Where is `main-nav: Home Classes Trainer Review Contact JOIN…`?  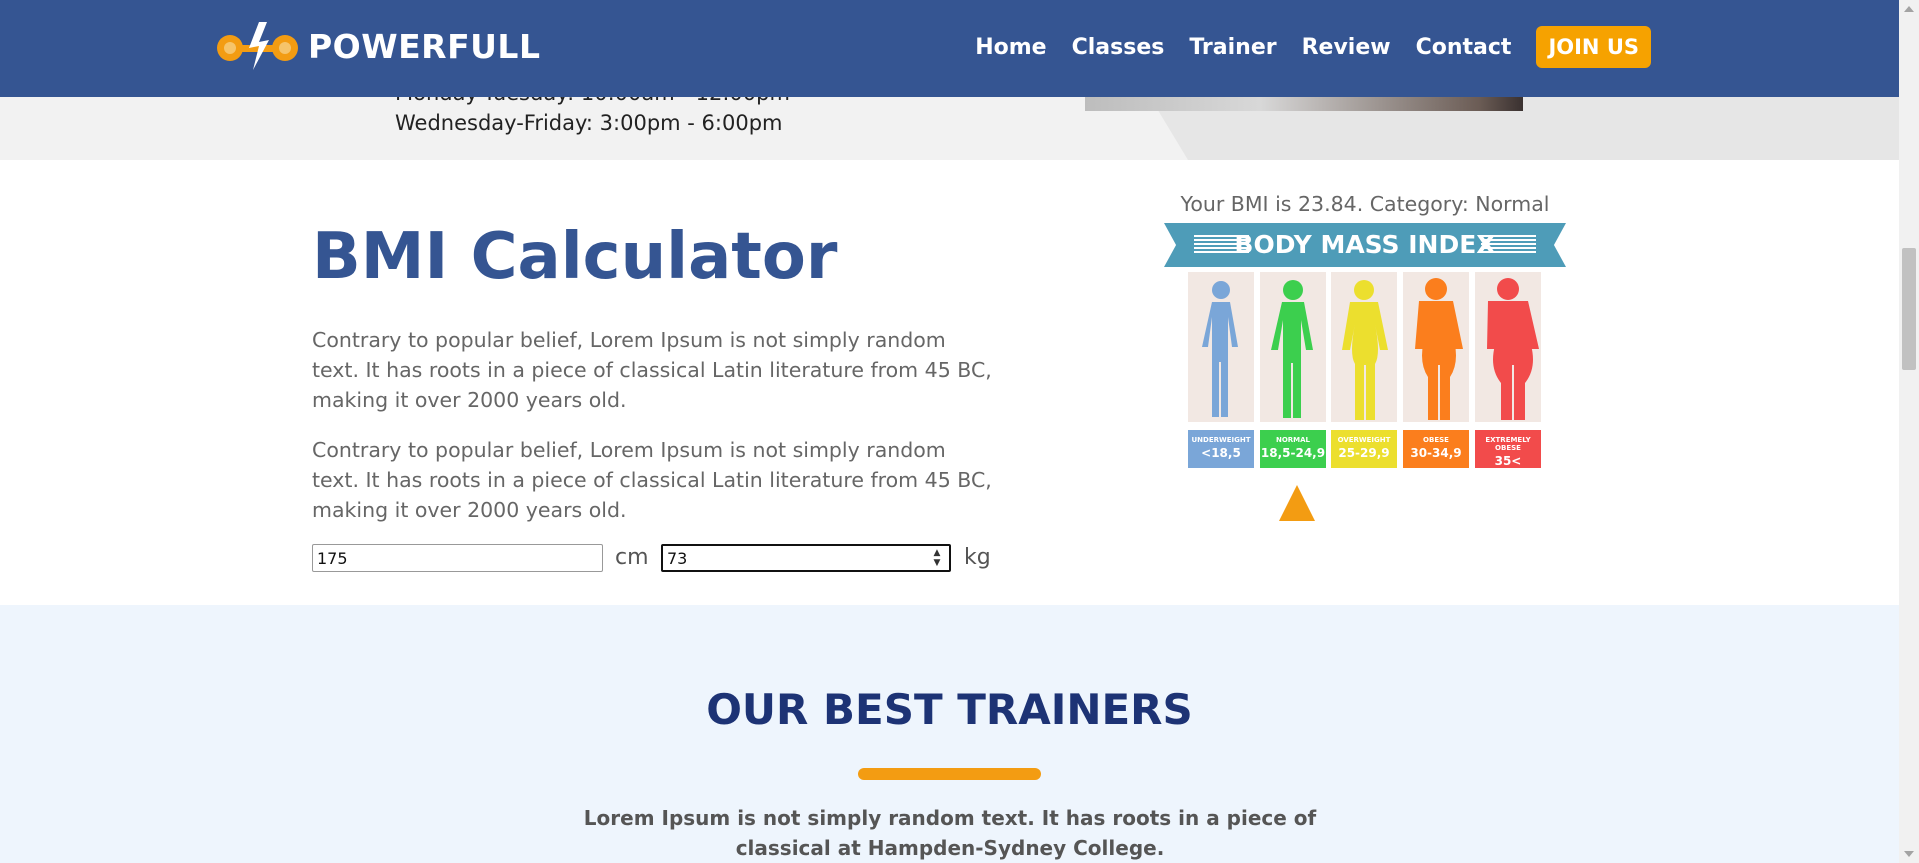 main-nav: Home Classes Trainer Review Contact JOIN… is located at coordinates (1300, 47).